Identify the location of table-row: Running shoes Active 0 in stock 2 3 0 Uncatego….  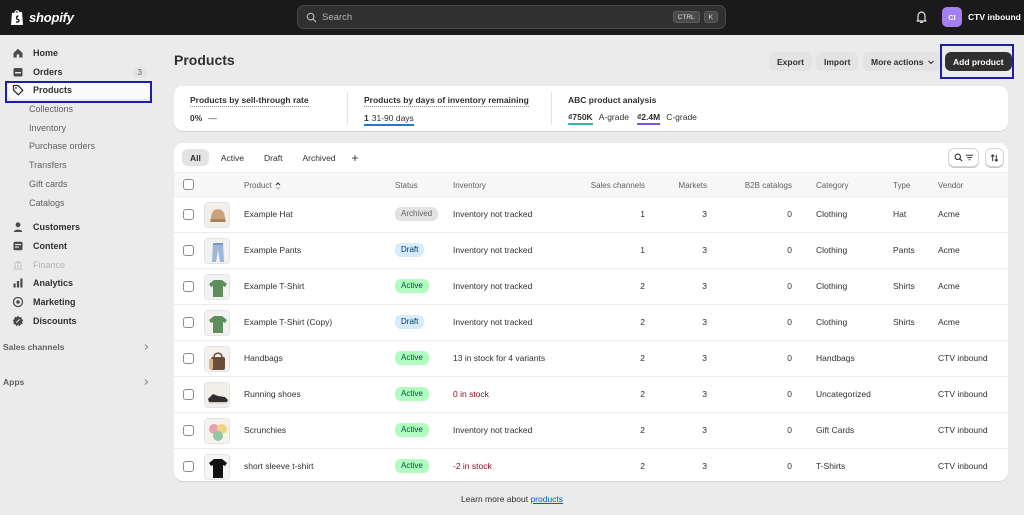
(591, 395).